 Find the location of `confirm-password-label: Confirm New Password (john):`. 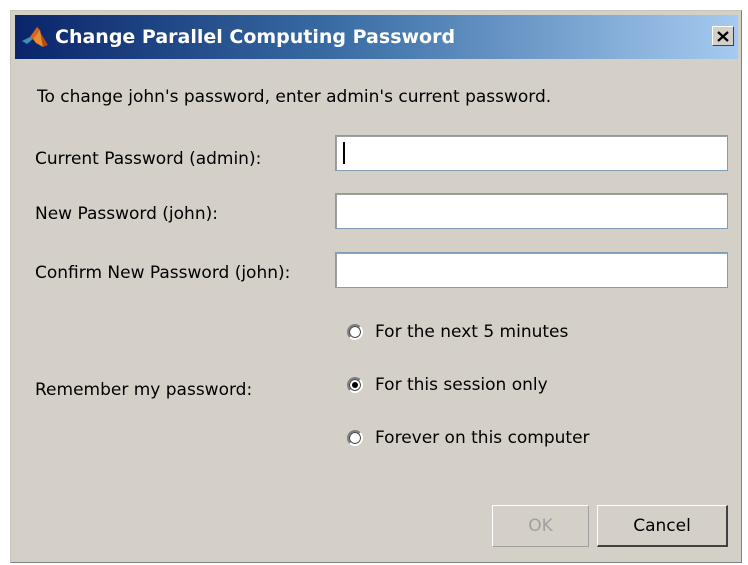

confirm-password-label: Confirm New Password (john): is located at coordinates (163, 273).